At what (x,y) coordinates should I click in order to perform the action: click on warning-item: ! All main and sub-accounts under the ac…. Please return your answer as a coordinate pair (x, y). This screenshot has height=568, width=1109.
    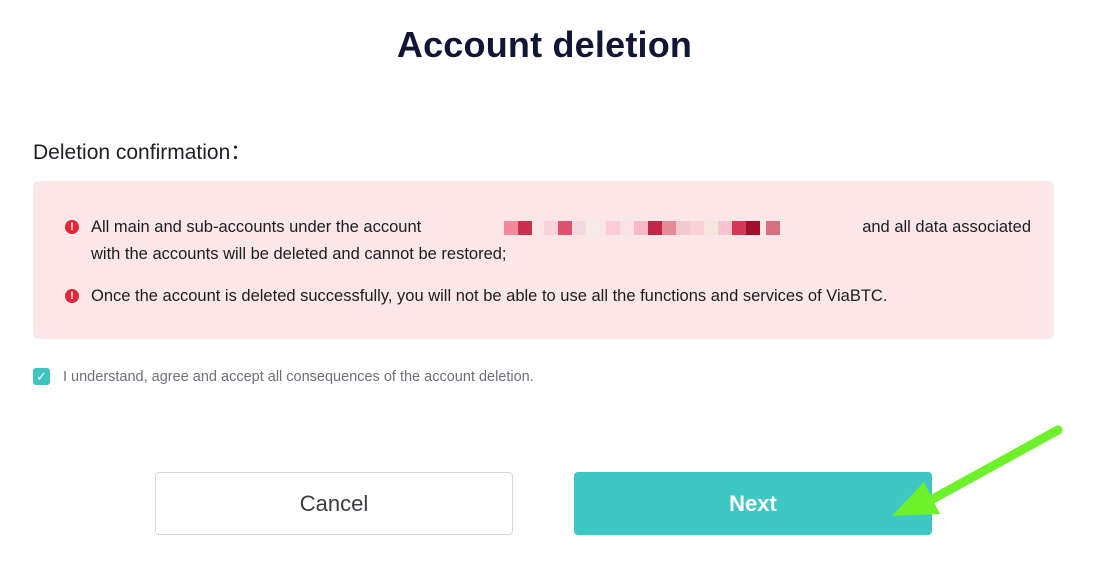
    Looking at the image, I should click on (548, 241).